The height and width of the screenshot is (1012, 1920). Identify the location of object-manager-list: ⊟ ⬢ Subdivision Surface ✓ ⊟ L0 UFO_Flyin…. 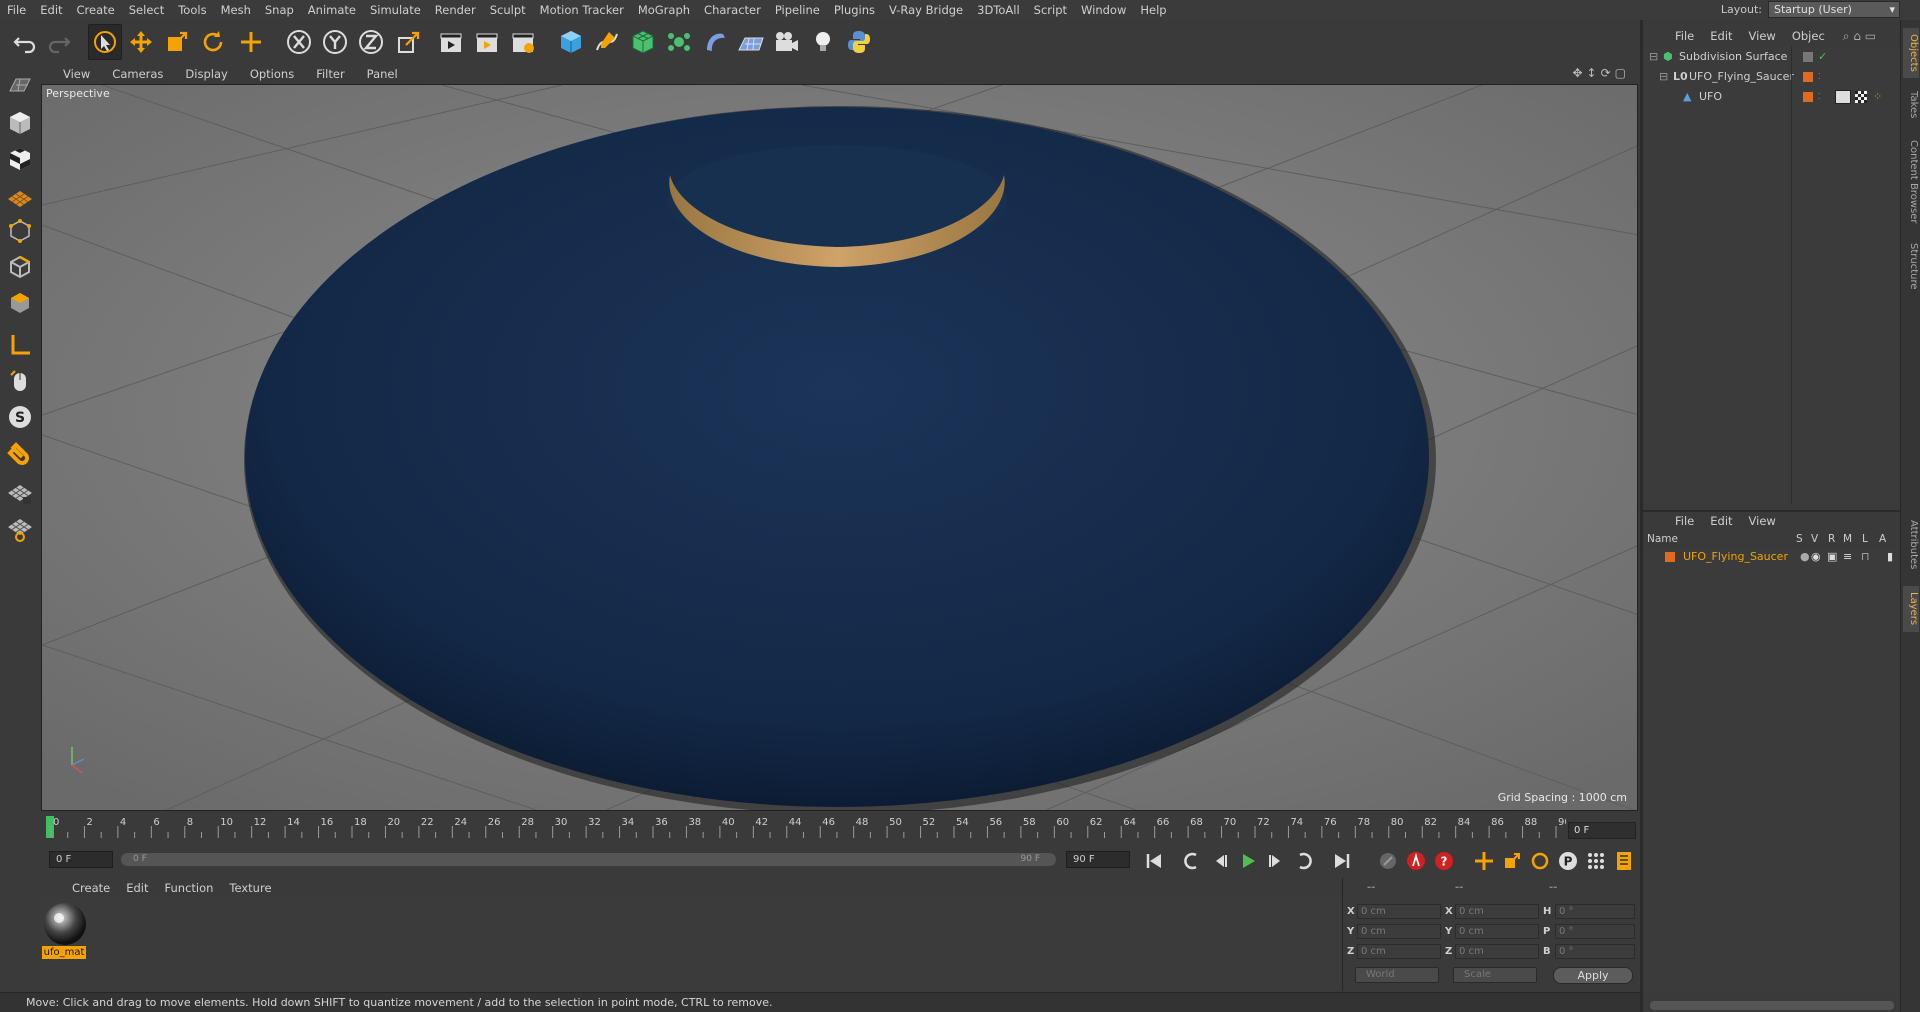
(1771, 275).